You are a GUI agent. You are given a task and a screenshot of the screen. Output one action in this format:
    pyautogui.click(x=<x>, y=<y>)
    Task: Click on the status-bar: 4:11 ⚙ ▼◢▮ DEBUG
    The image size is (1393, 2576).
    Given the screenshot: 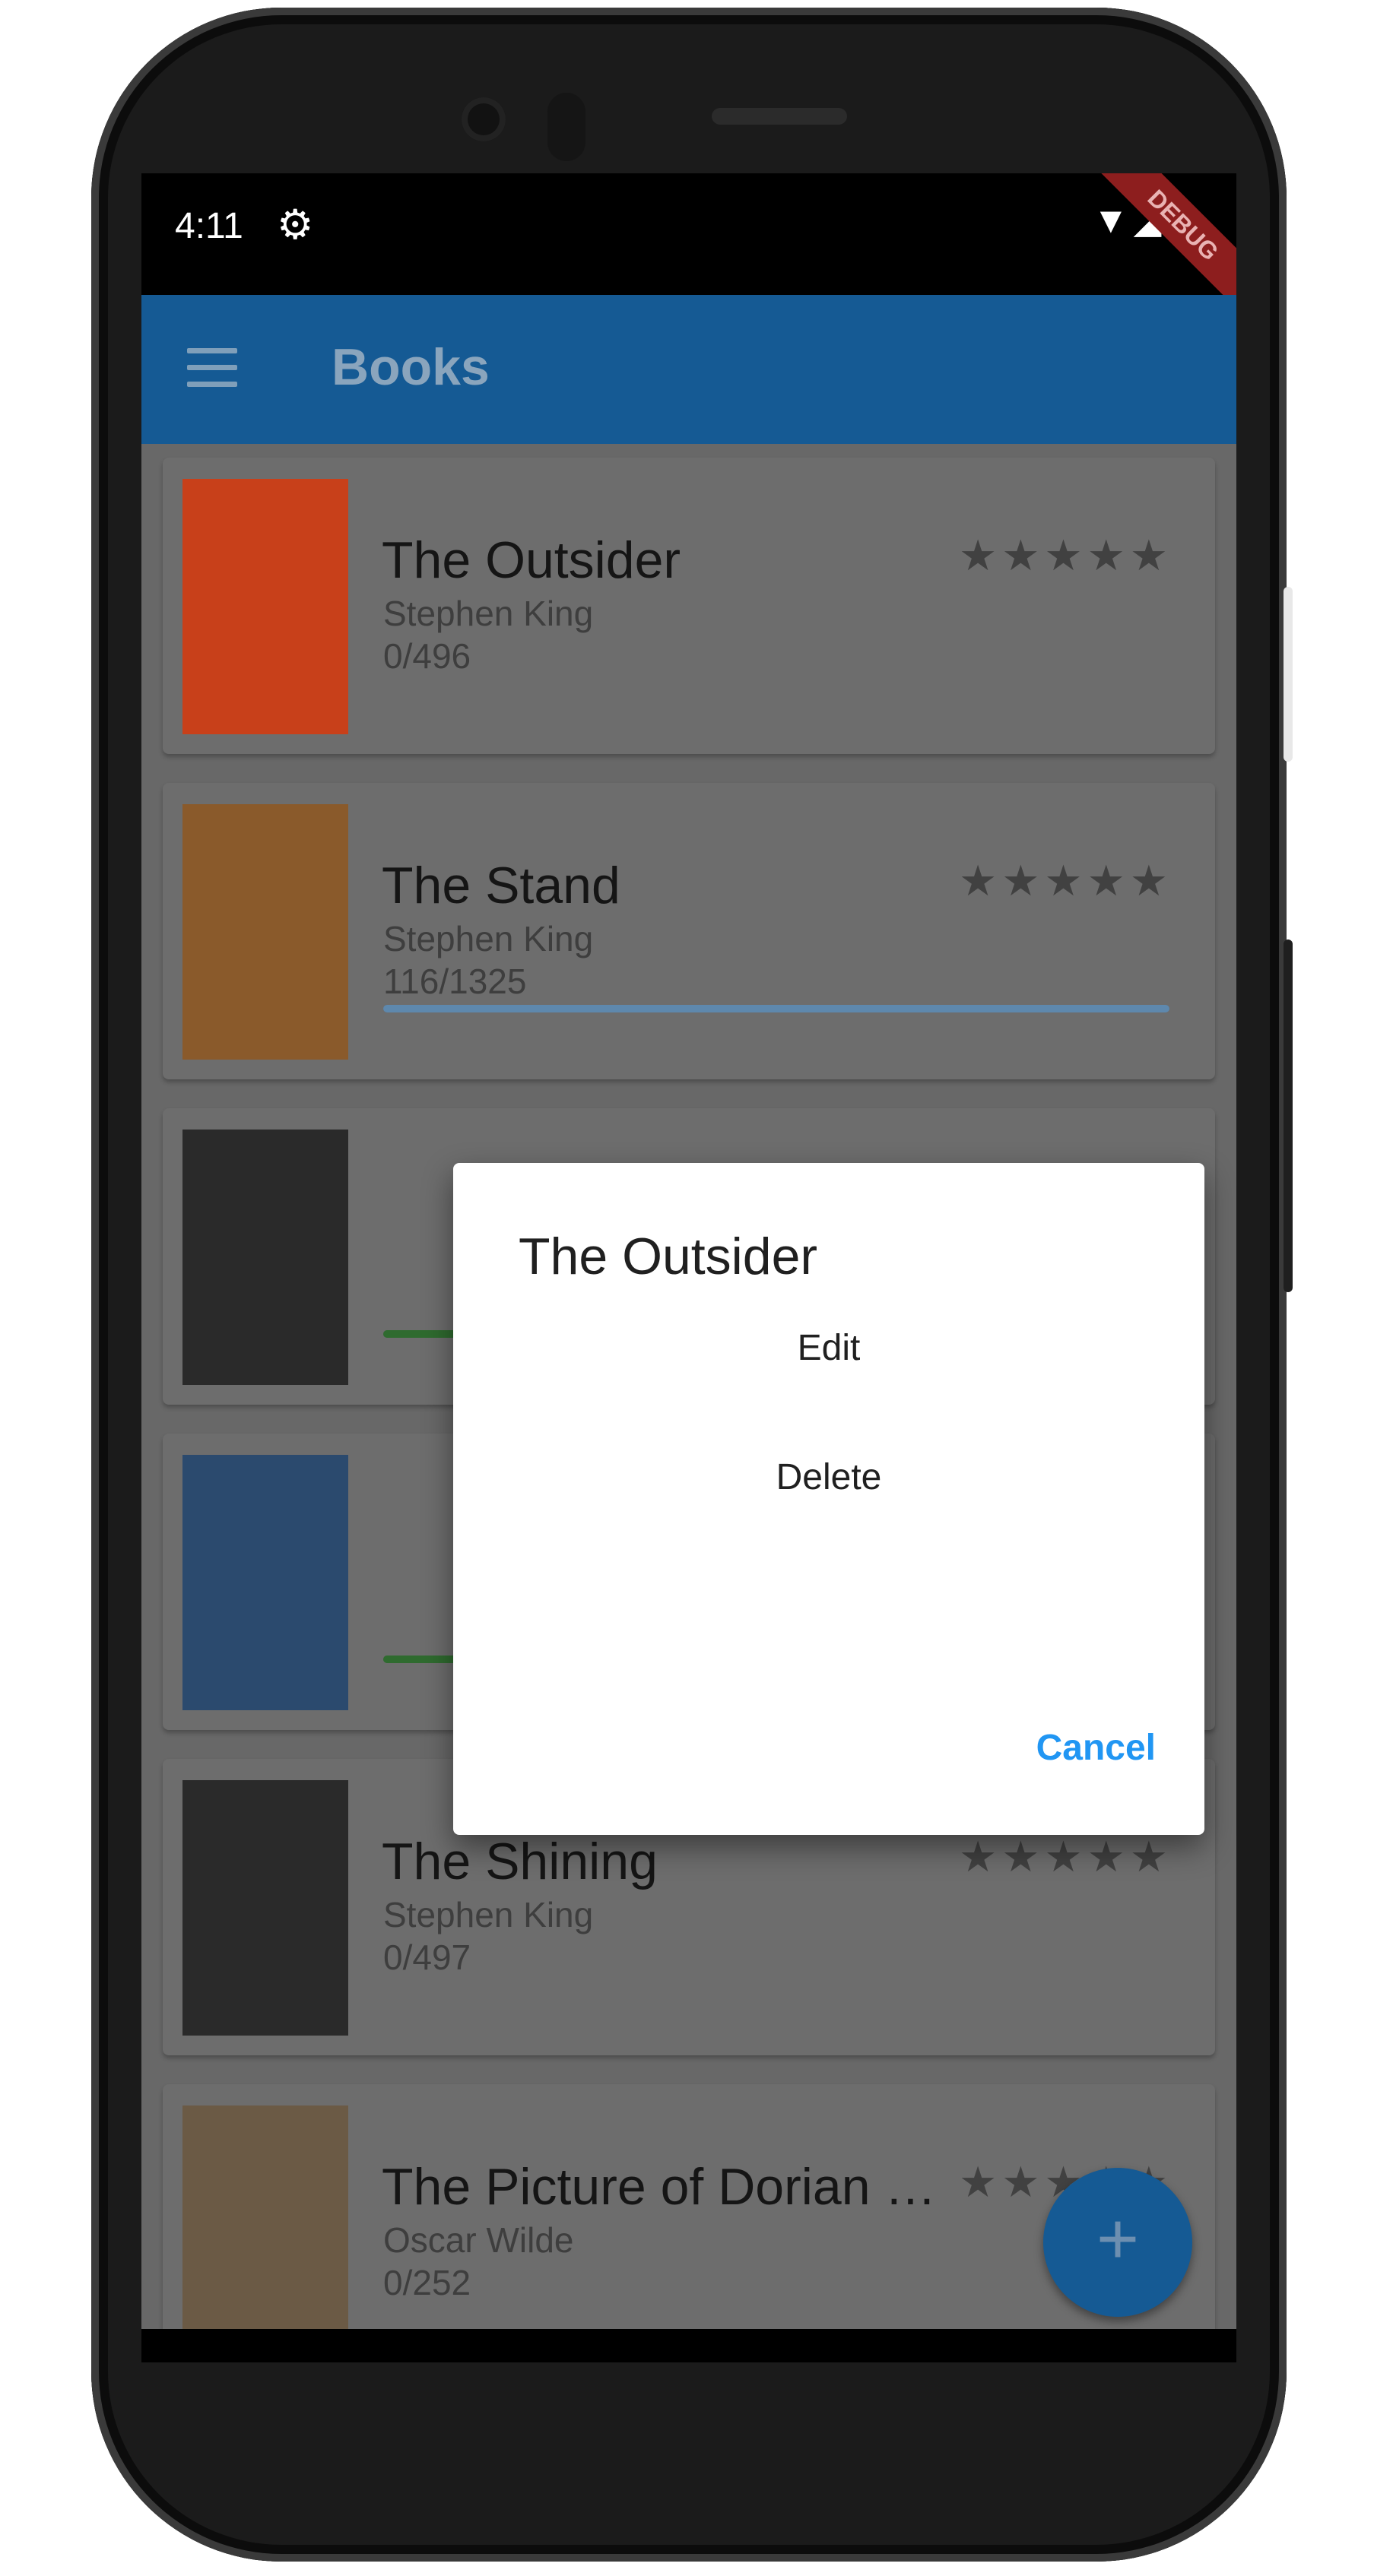 What is the action you would take?
    pyautogui.click(x=688, y=241)
    